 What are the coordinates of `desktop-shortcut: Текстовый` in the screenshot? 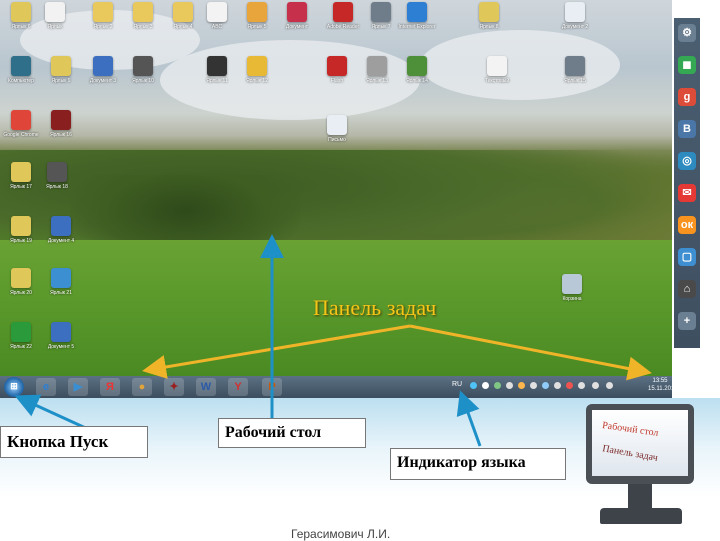 It's located at (497, 70).